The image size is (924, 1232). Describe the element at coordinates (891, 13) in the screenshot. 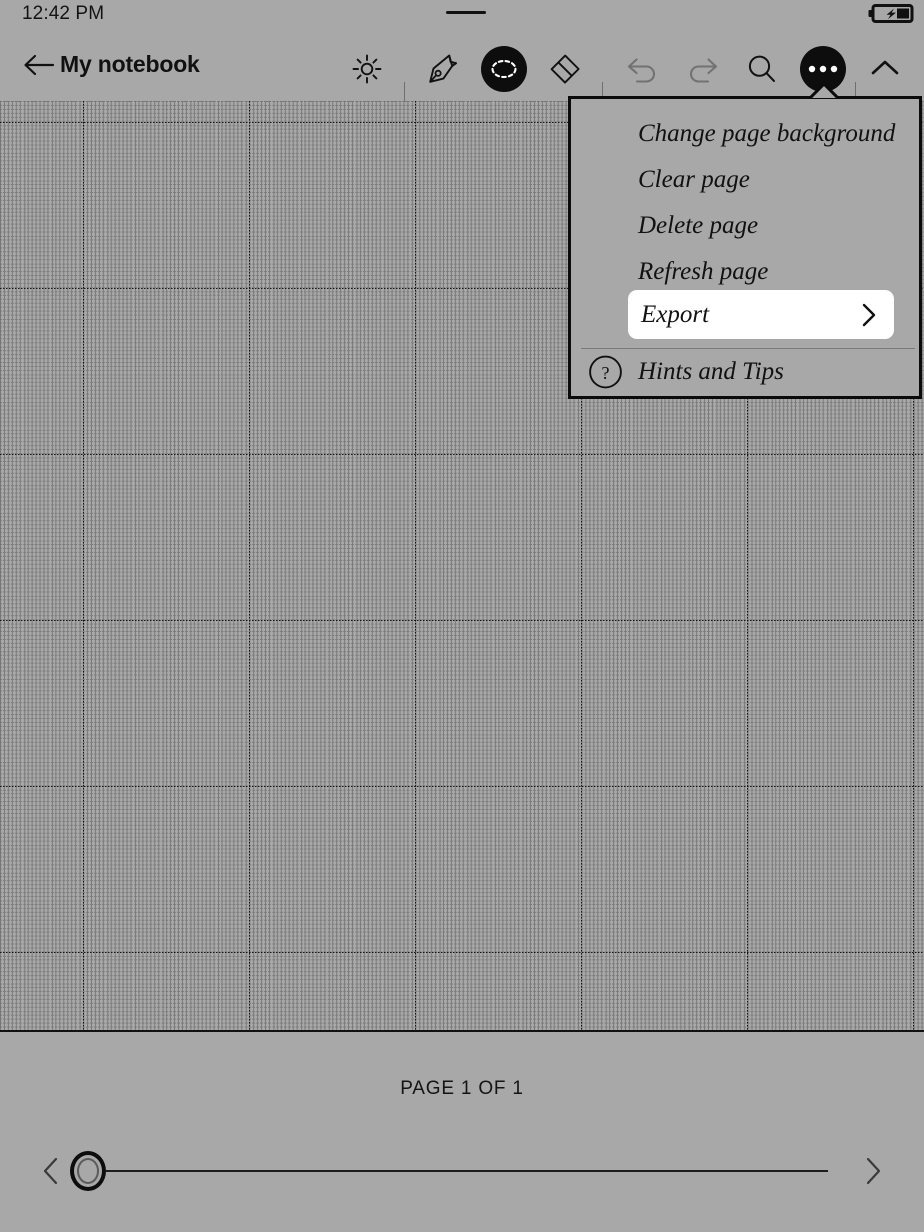

I see `battery-charging-icon` at that location.